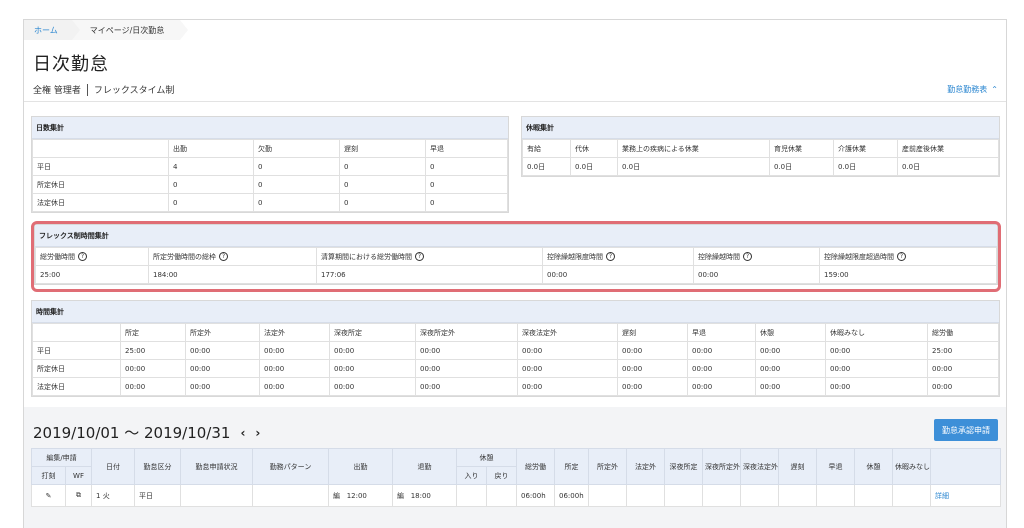 The image size is (1024, 528). What do you see at coordinates (608, 495) in the screenshot?
I see `over-cell` at bounding box center [608, 495].